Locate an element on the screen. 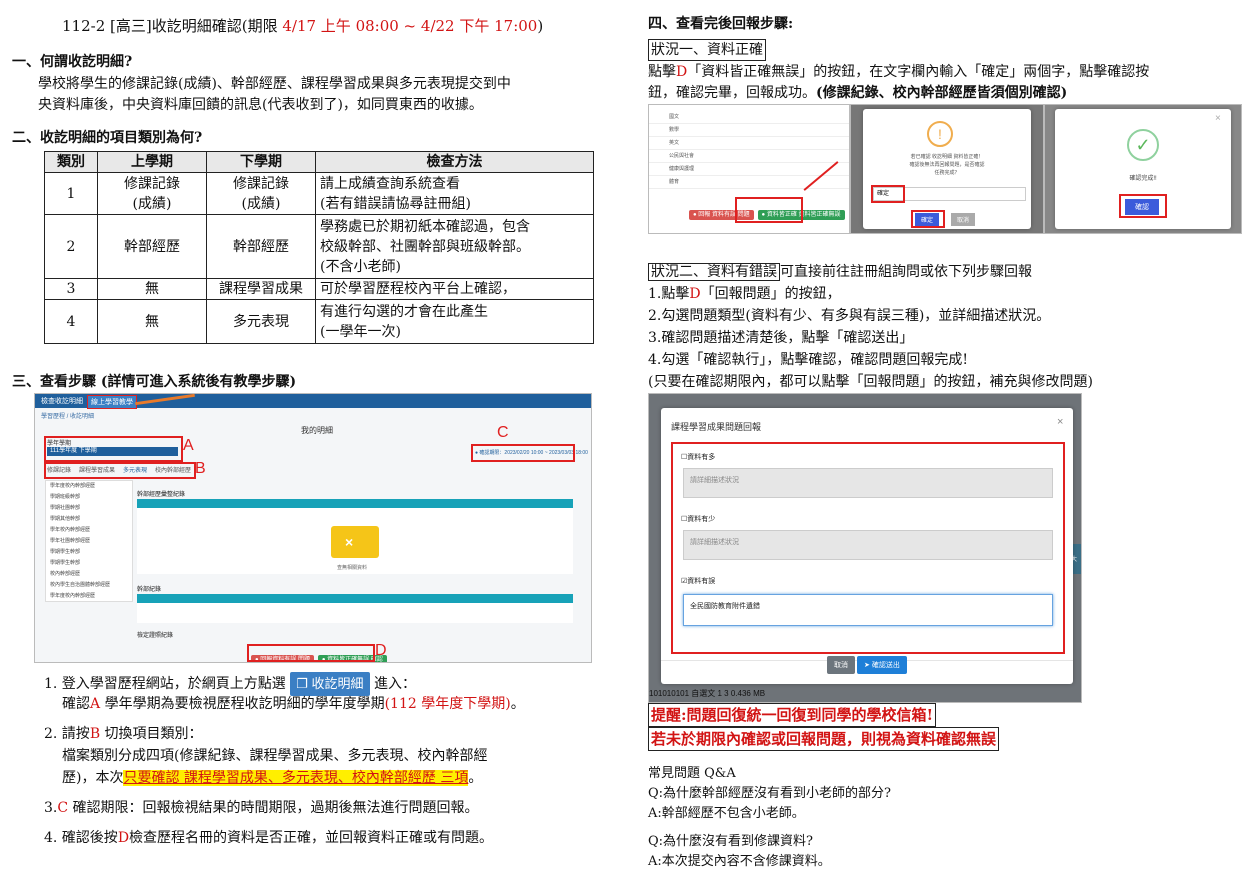 The width and height of the screenshot is (1257, 883). highlight-box is located at coordinates (769, 210).